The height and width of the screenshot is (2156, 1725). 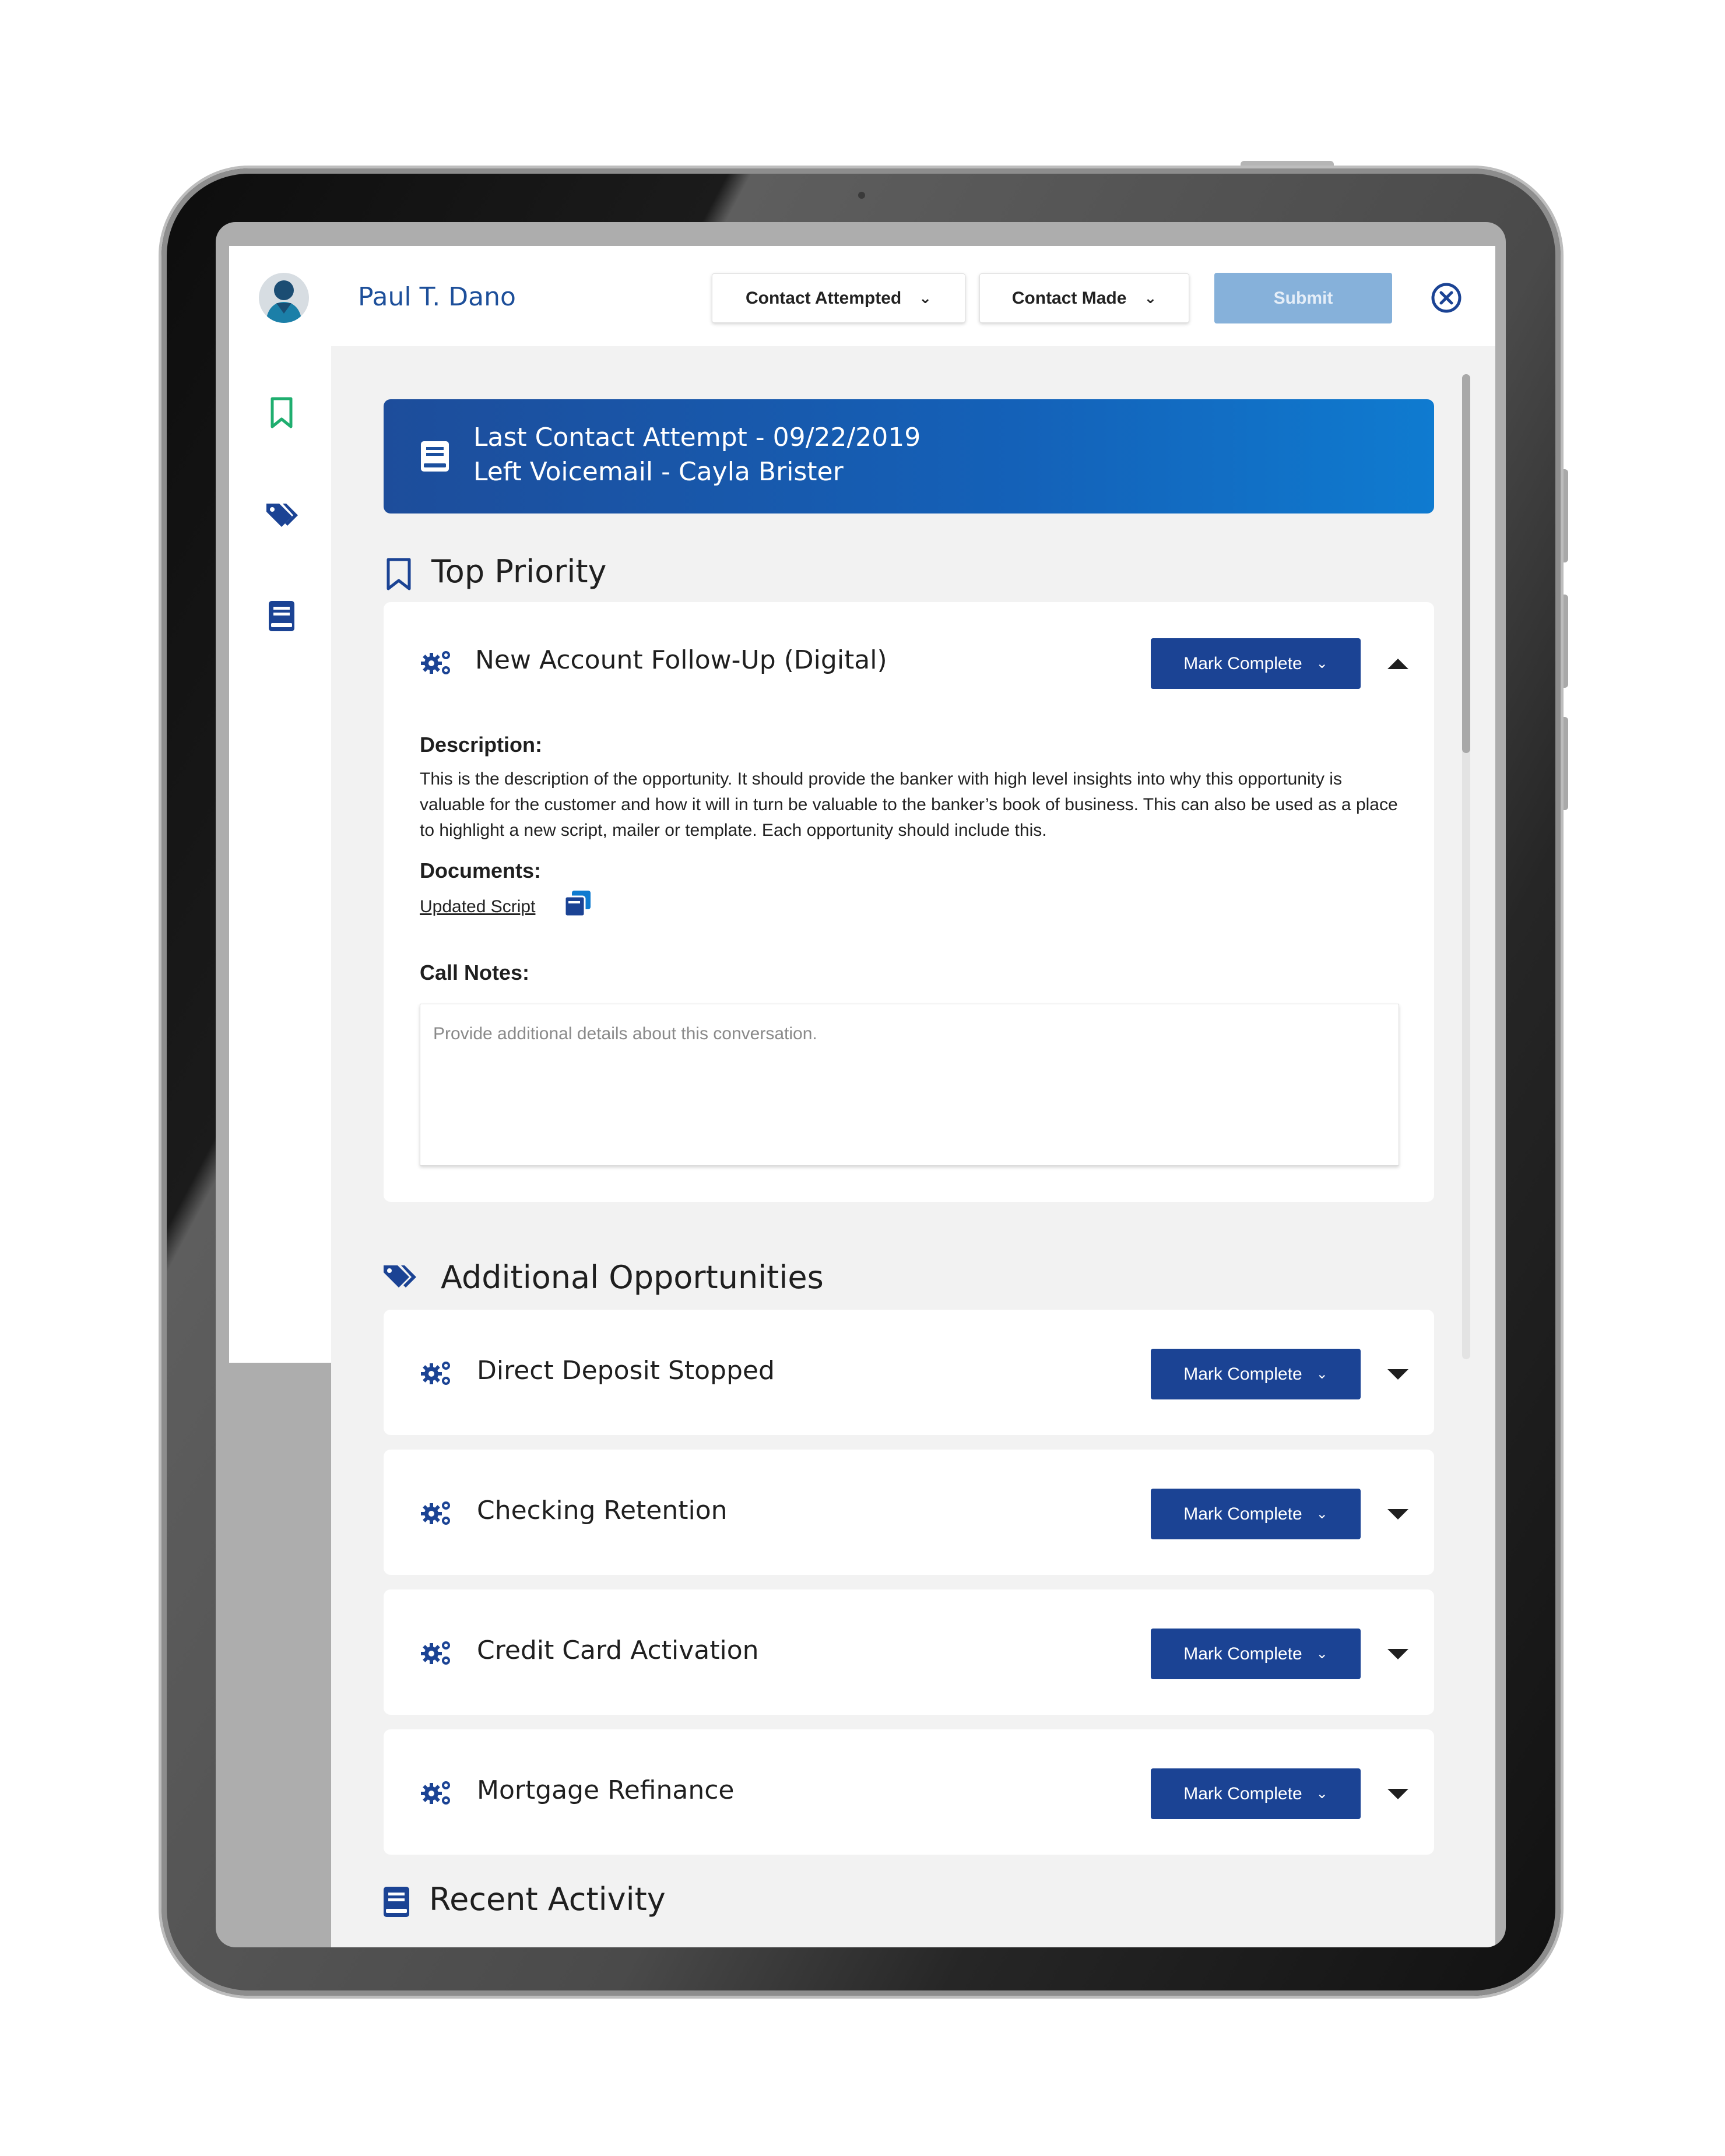 I want to click on description-label: Description:, so click(x=482, y=745).